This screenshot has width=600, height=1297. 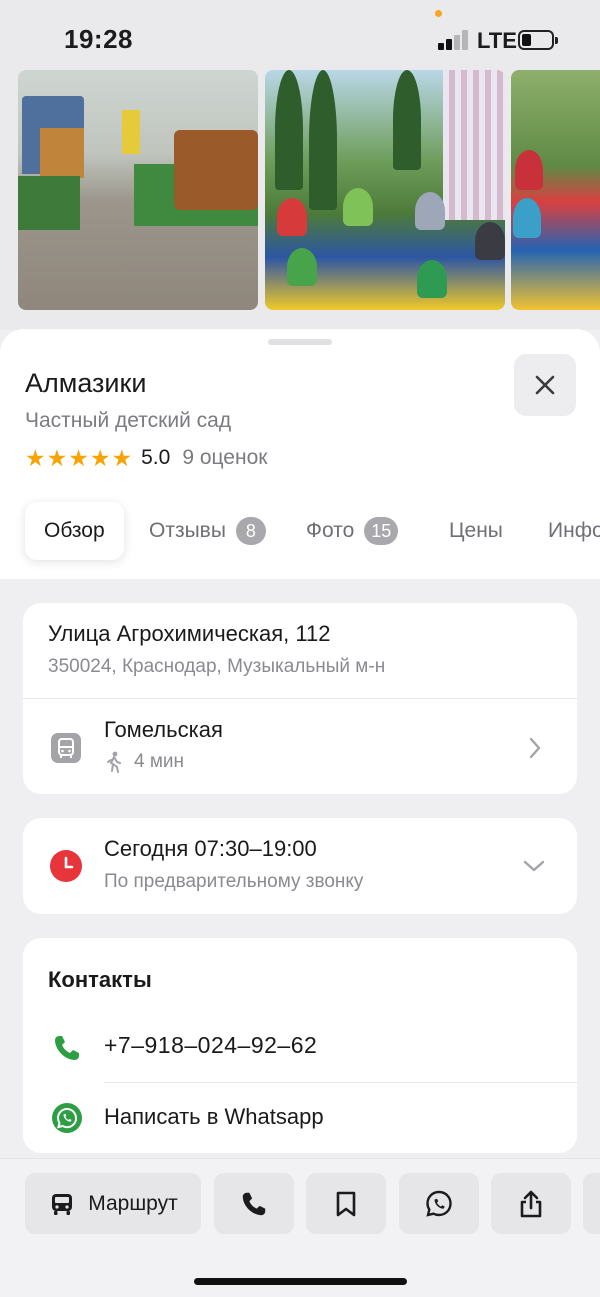 What do you see at coordinates (128, 420) in the screenshot?
I see `place-category: Частный детский сад` at bounding box center [128, 420].